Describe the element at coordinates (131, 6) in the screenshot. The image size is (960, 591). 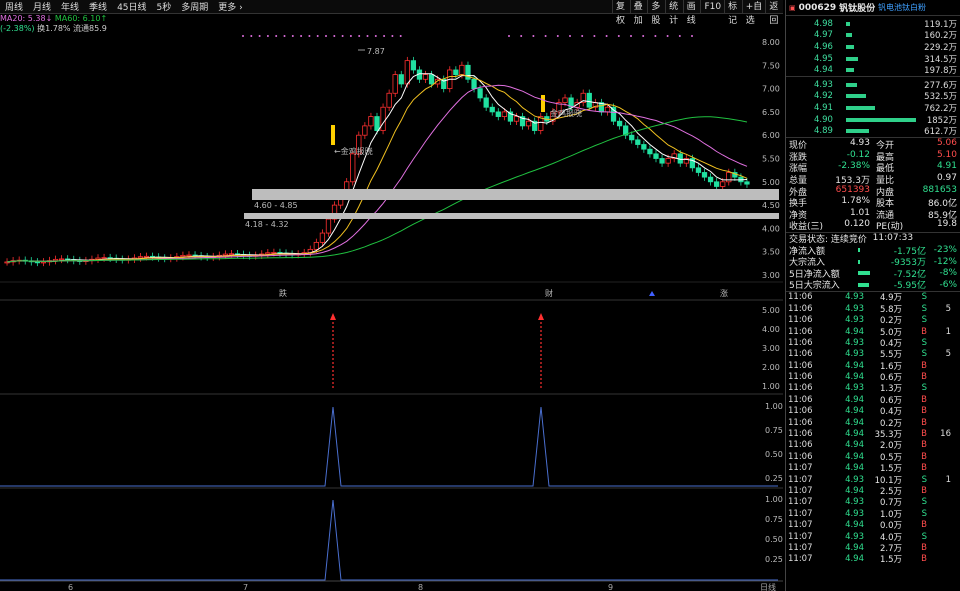
I see `period-45day: 45日线` at that location.